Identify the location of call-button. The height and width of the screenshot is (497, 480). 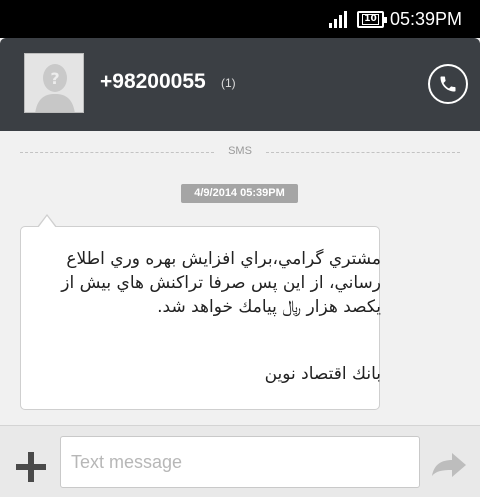
(448, 84).